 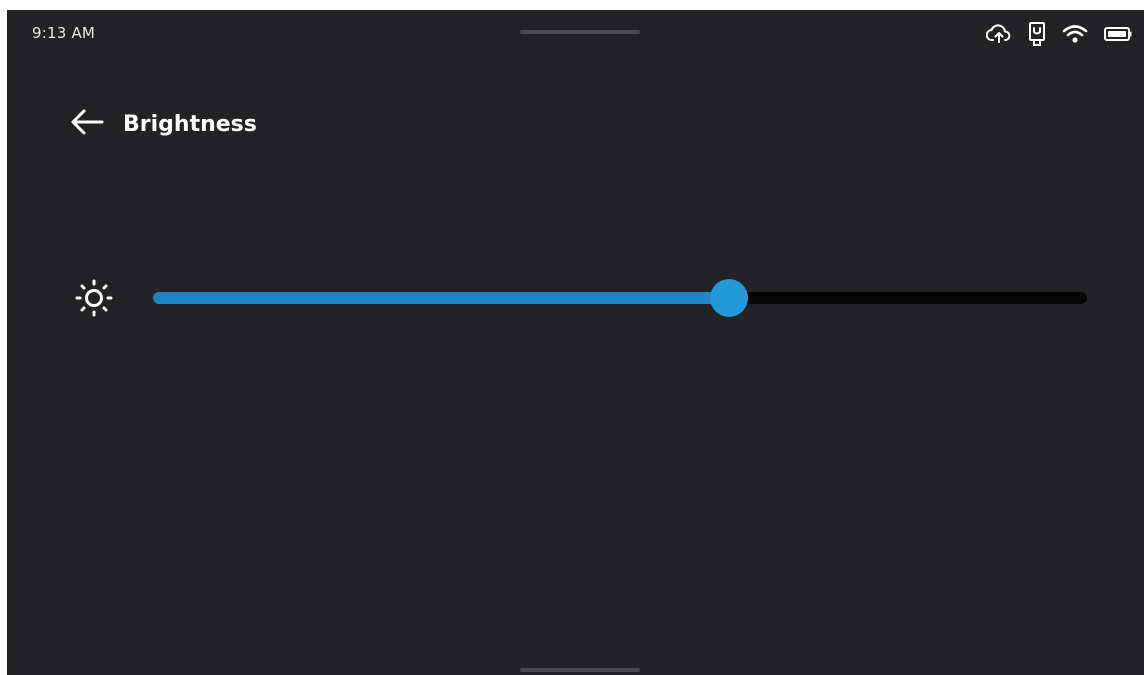 What do you see at coordinates (1118, 34) in the screenshot?
I see `battery-icon` at bounding box center [1118, 34].